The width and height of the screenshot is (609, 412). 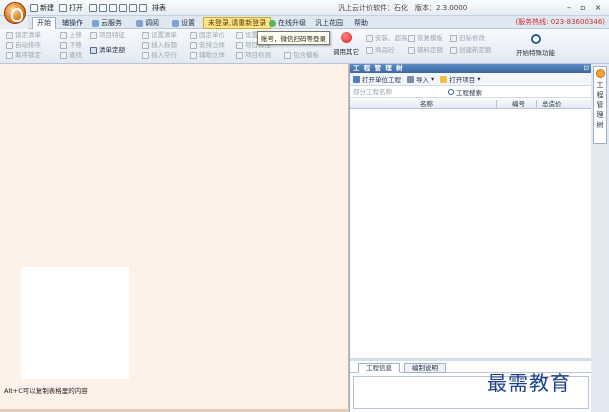 I want to click on title-bar: 新建 打开 排表 汎上云计价软件：石化 版本：2.3.0000 – ▫ ×, so click(x=304, y=8).